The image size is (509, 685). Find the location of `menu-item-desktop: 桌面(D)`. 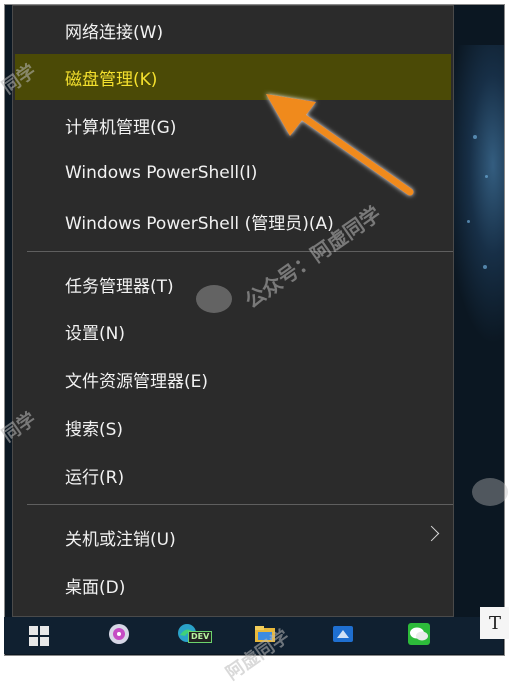

menu-item-desktop: 桌面(D) is located at coordinates (233, 585).